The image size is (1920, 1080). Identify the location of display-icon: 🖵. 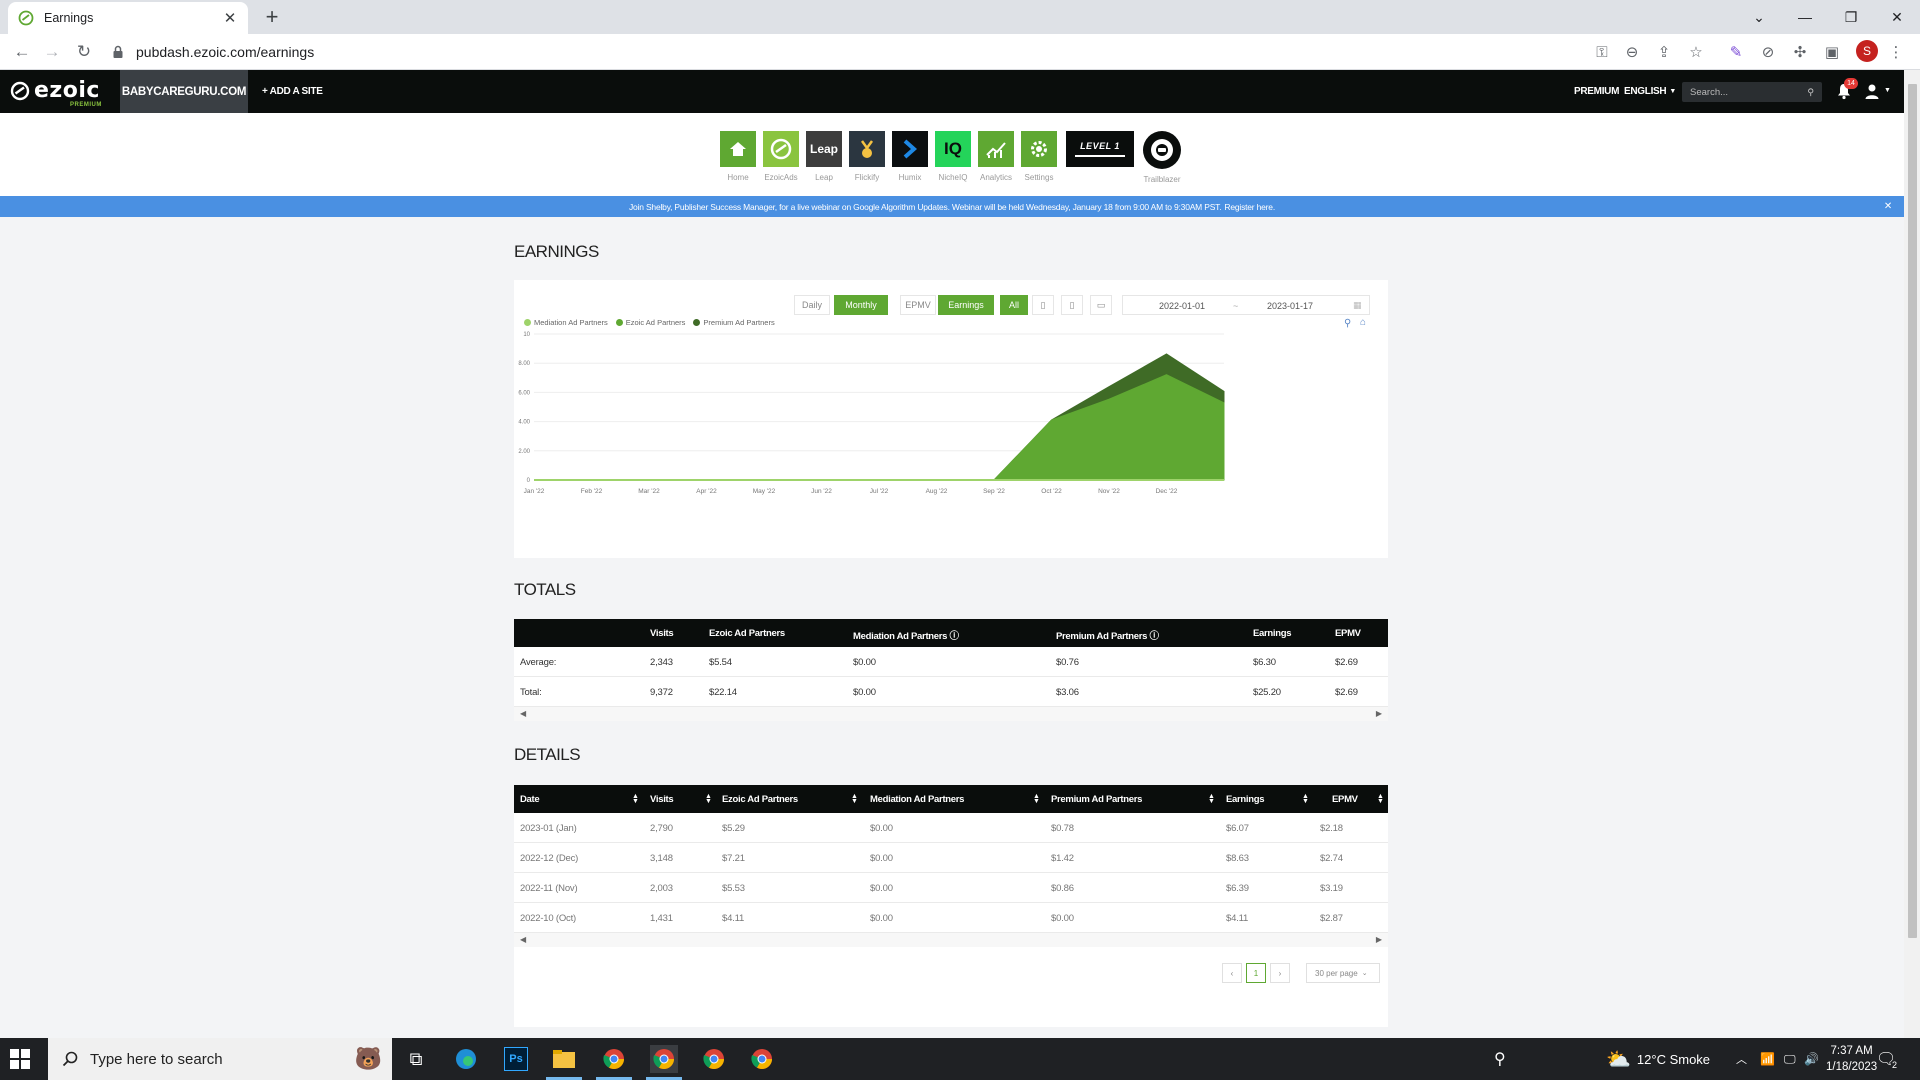
(1790, 1059).